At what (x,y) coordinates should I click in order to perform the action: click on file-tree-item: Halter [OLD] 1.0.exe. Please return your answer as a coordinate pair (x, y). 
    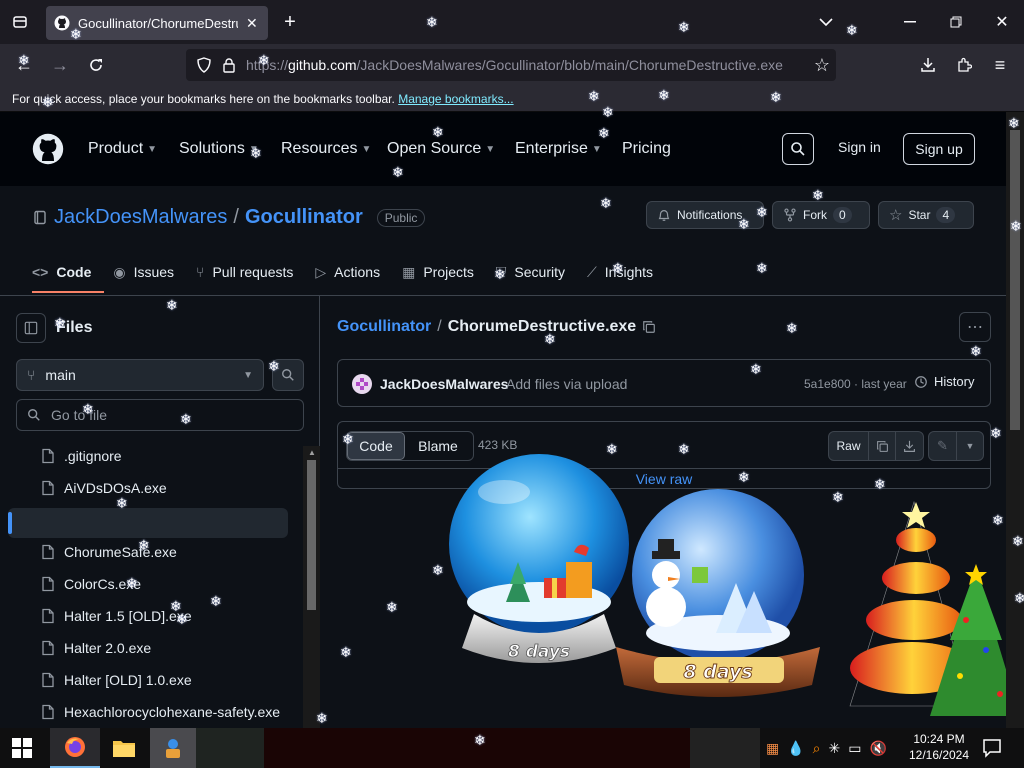
    Looking at the image, I should click on (116, 680).